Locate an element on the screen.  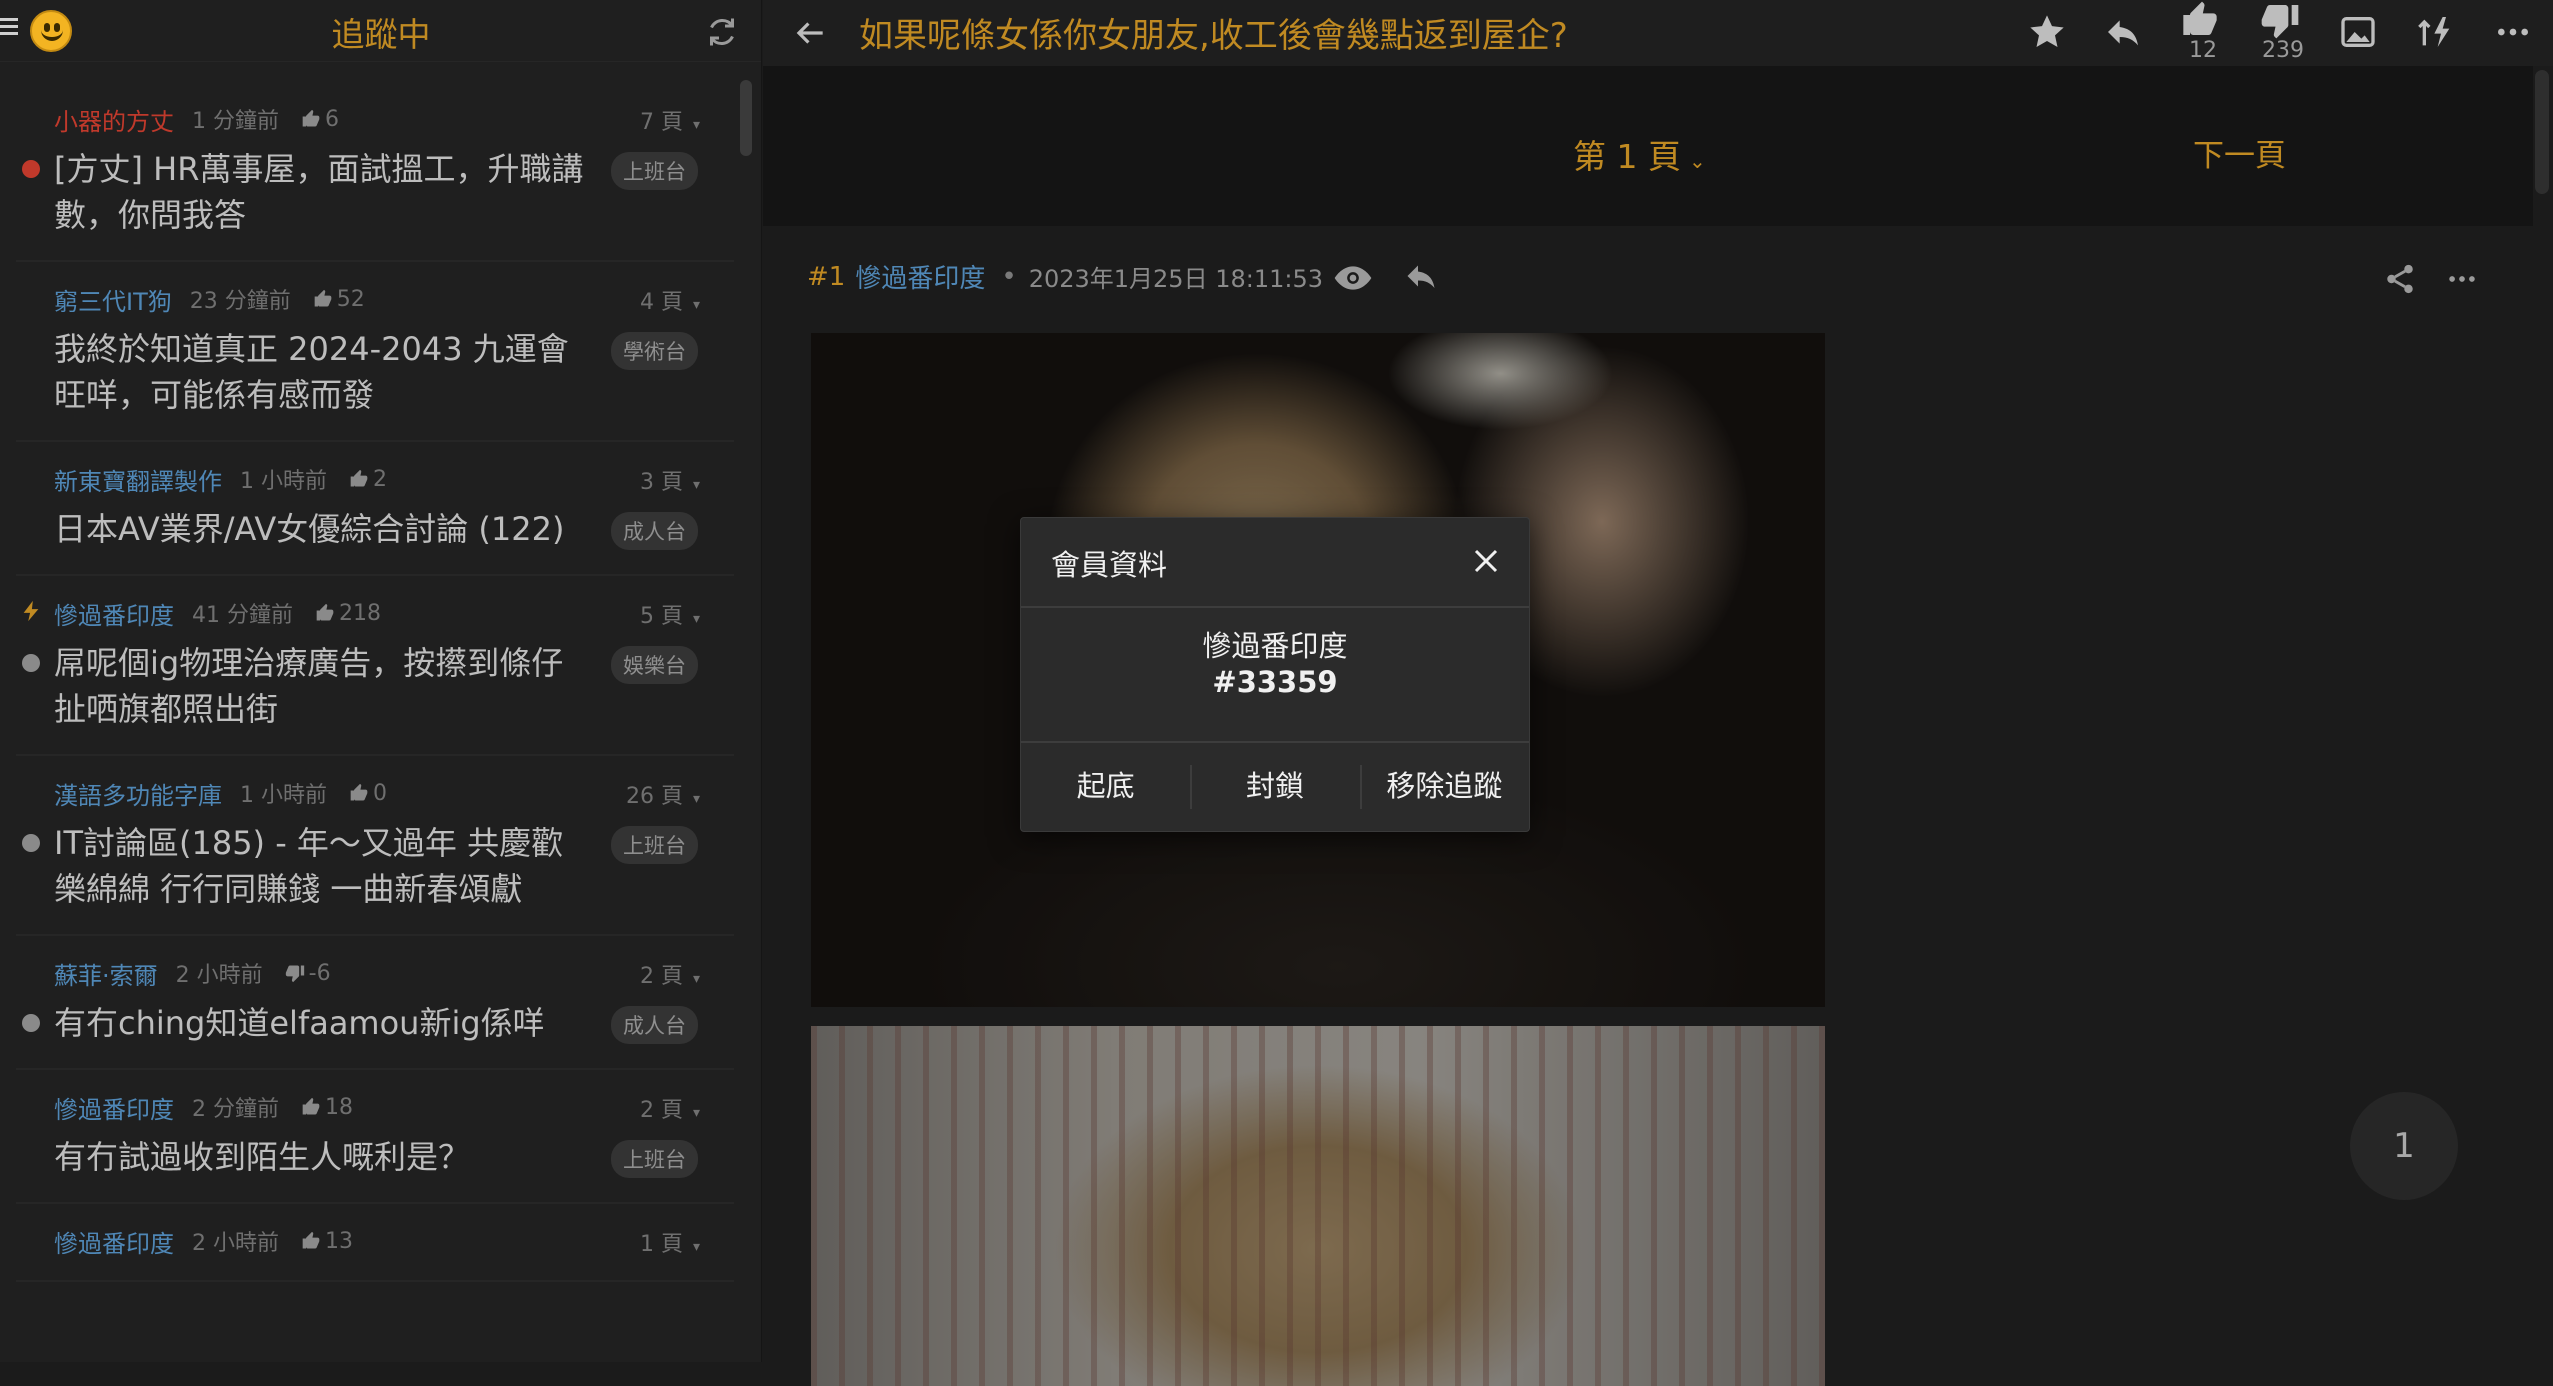
thread-time: 41 分鐘前 is located at coordinates (242, 615).